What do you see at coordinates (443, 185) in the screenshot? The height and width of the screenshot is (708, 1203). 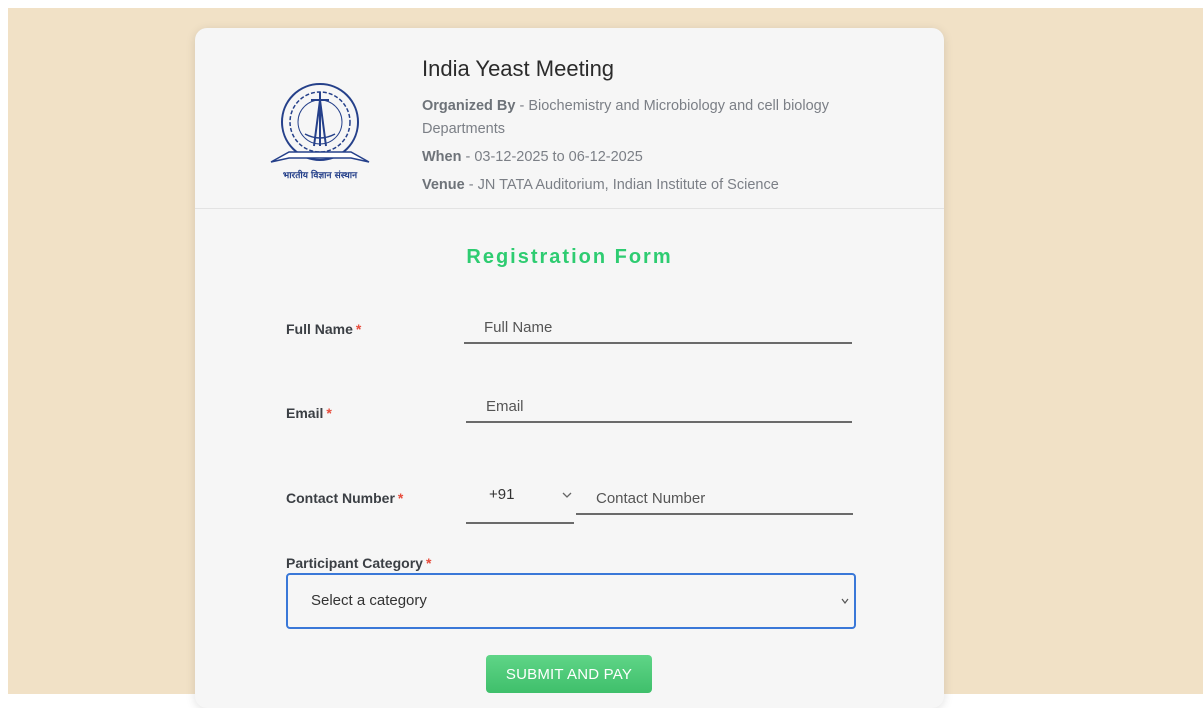 I see `venue-label: Venue` at bounding box center [443, 185].